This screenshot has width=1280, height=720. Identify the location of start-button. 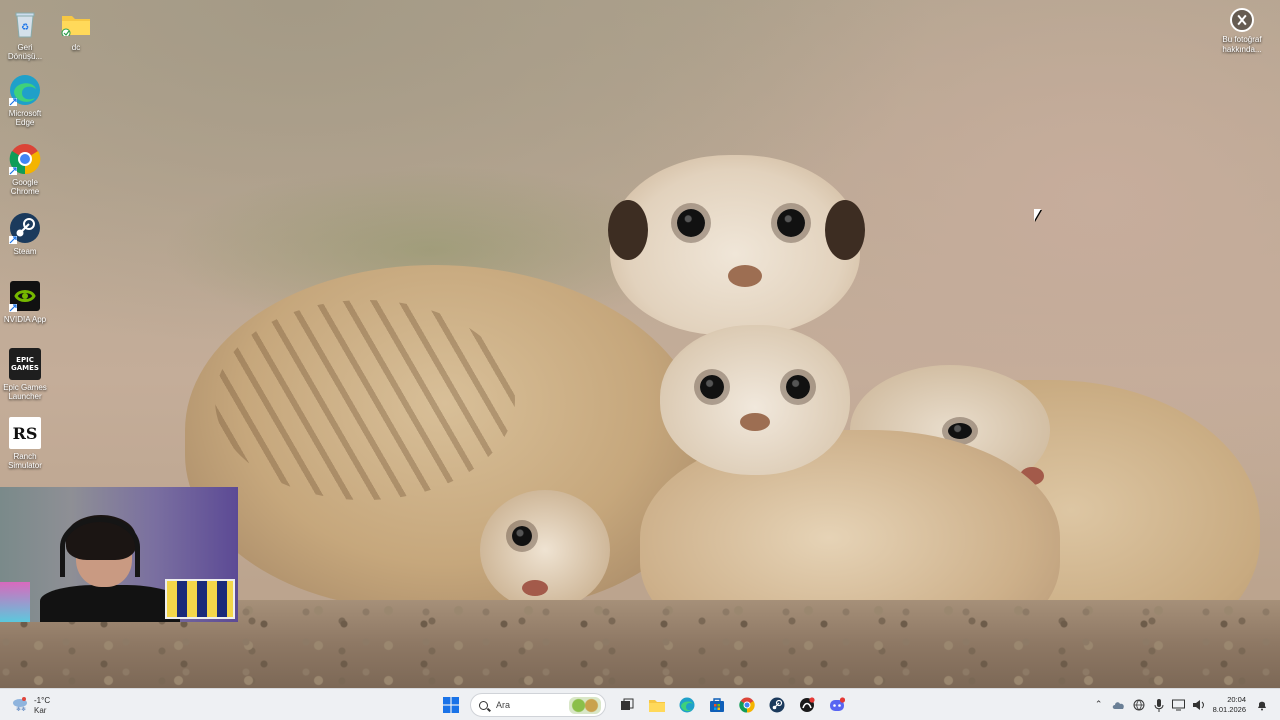
(451, 705).